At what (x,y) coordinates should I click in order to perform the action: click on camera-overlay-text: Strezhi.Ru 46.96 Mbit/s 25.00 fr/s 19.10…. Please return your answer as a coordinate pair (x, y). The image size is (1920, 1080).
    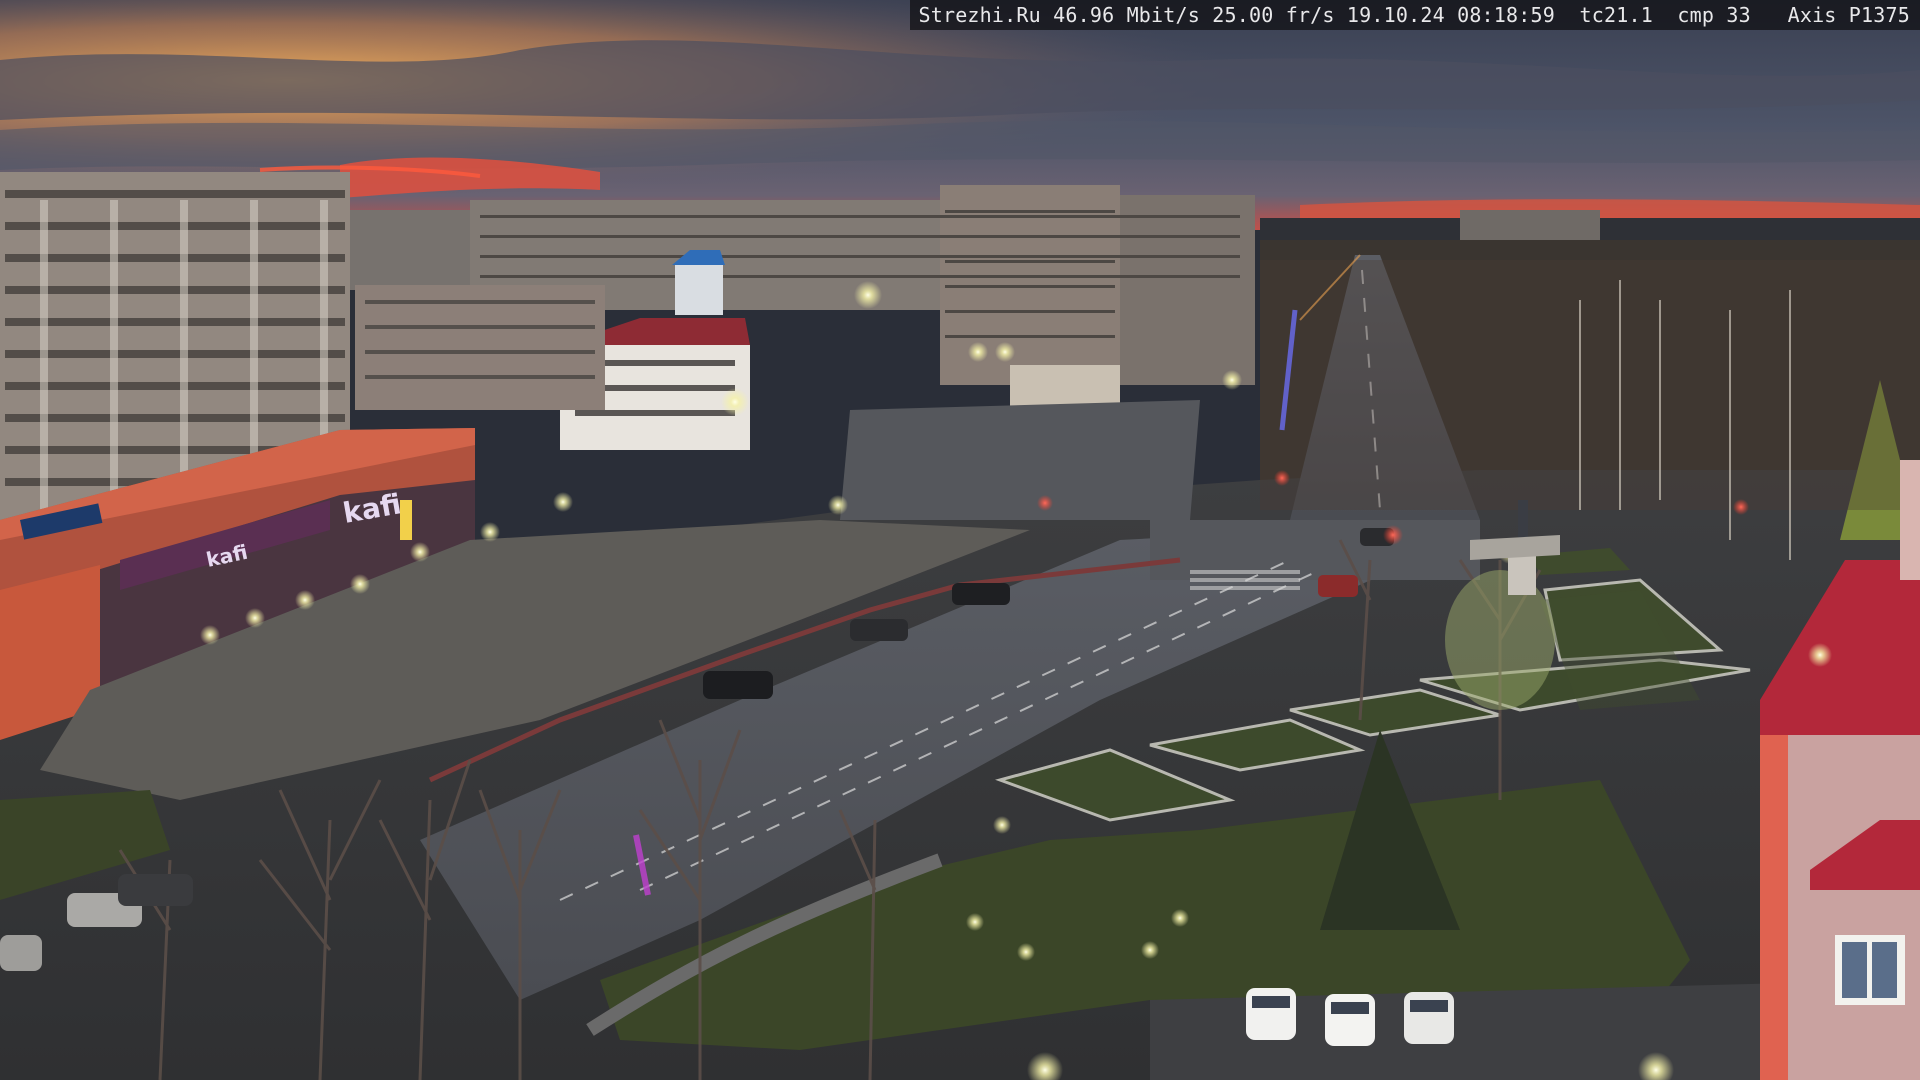
    Looking at the image, I should click on (1415, 15).